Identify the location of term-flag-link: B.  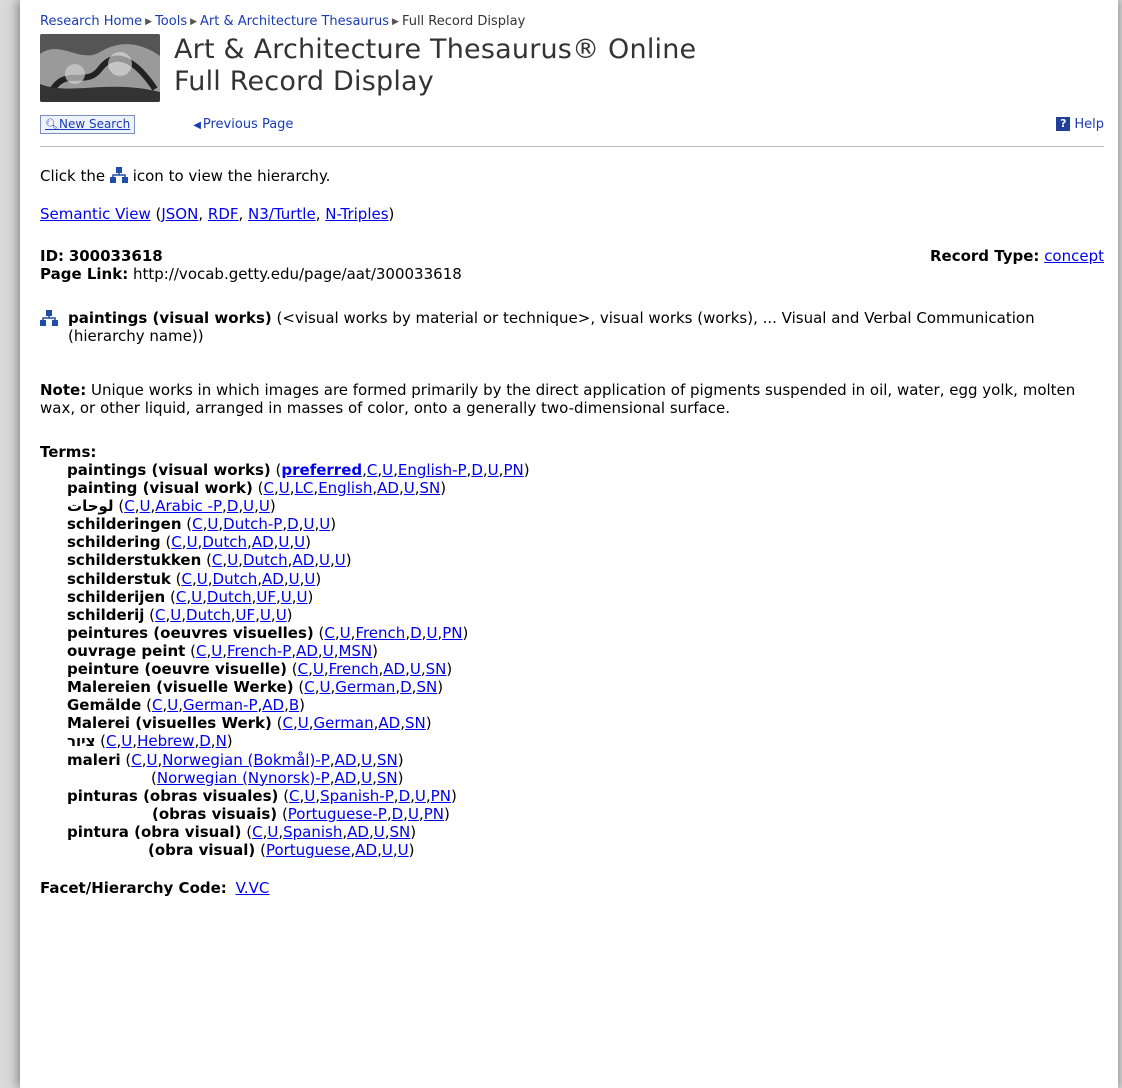
(294, 705).